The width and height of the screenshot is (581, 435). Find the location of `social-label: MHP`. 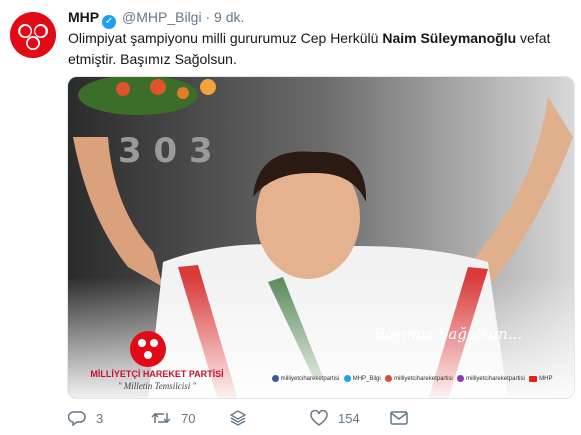

social-label: MHP is located at coordinates (546, 379).